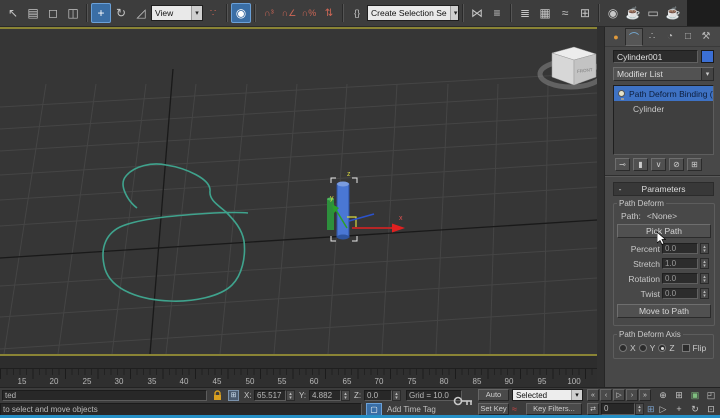 This screenshot has height=418, width=720. I want to click on play-button: ▷, so click(619, 395).